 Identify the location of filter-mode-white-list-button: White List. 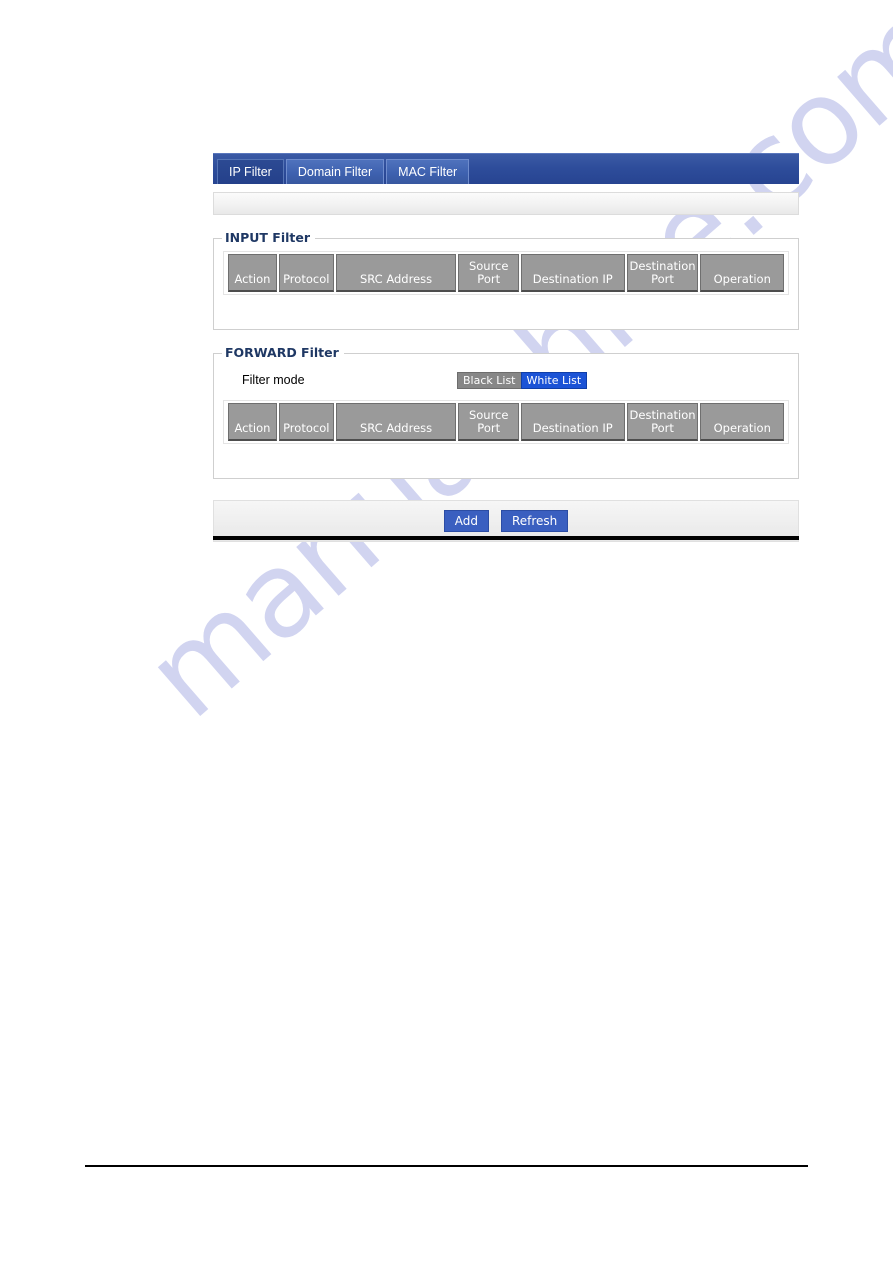
(554, 380).